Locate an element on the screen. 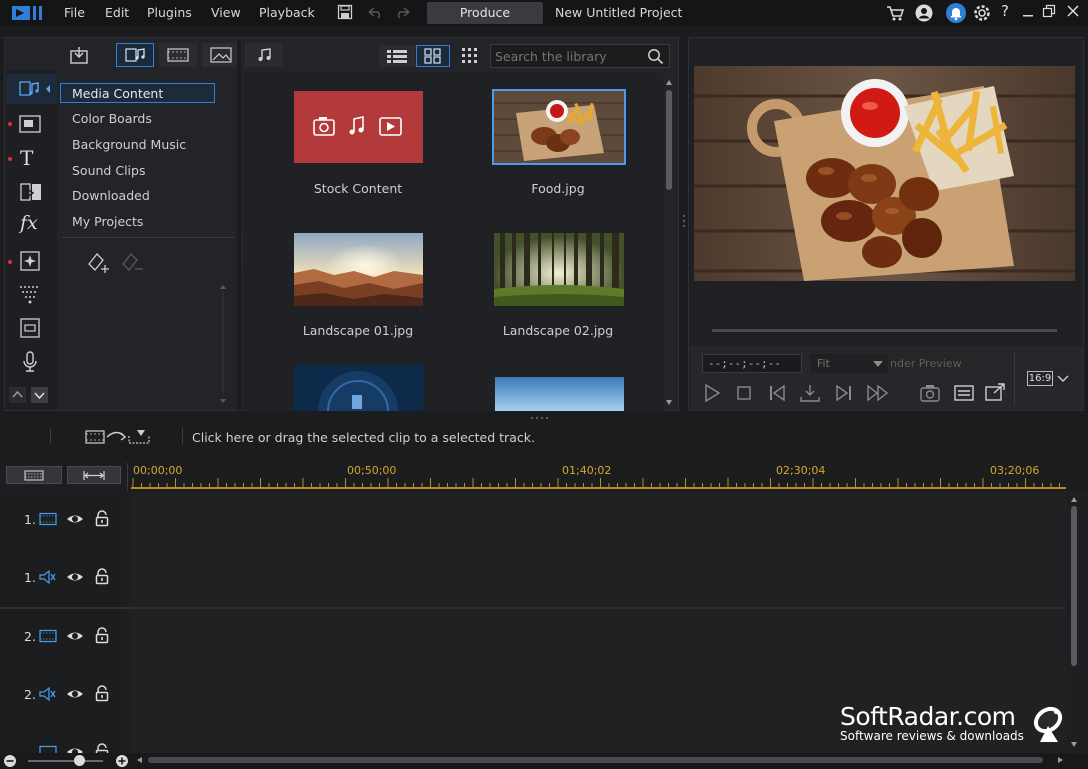  library-scrollbar is located at coordinates (669, 243).